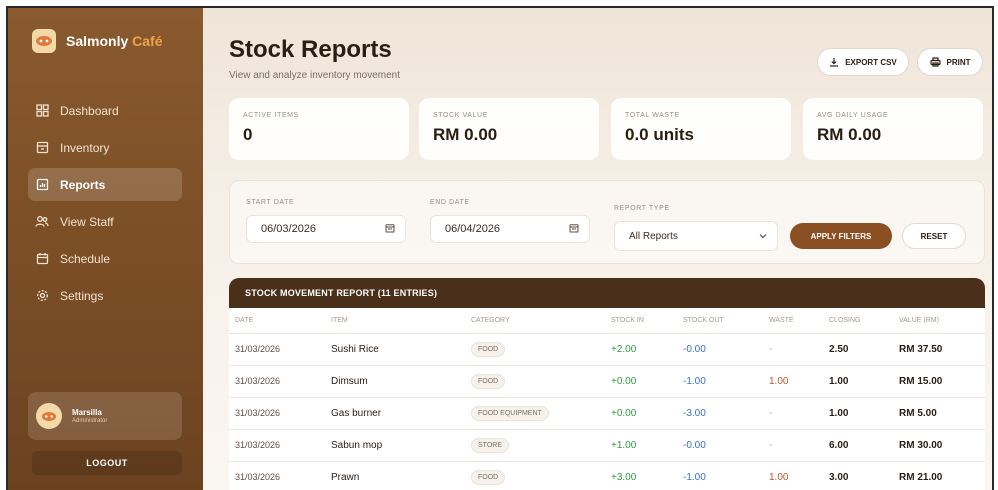 The height and width of the screenshot is (490, 998). What do you see at coordinates (289, 229) in the screenshot?
I see `start-date-value: 06/03/2026` at bounding box center [289, 229].